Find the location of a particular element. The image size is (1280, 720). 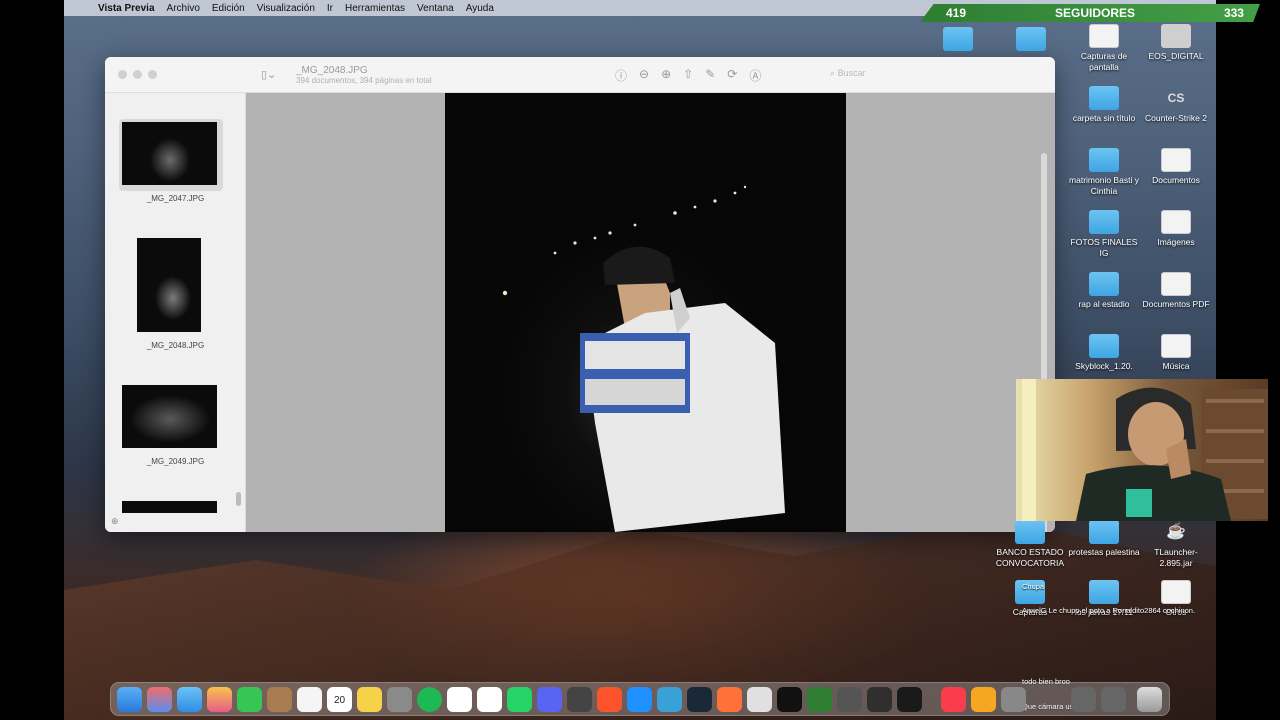

menu-ayuda: Ayuda is located at coordinates (480, 8).